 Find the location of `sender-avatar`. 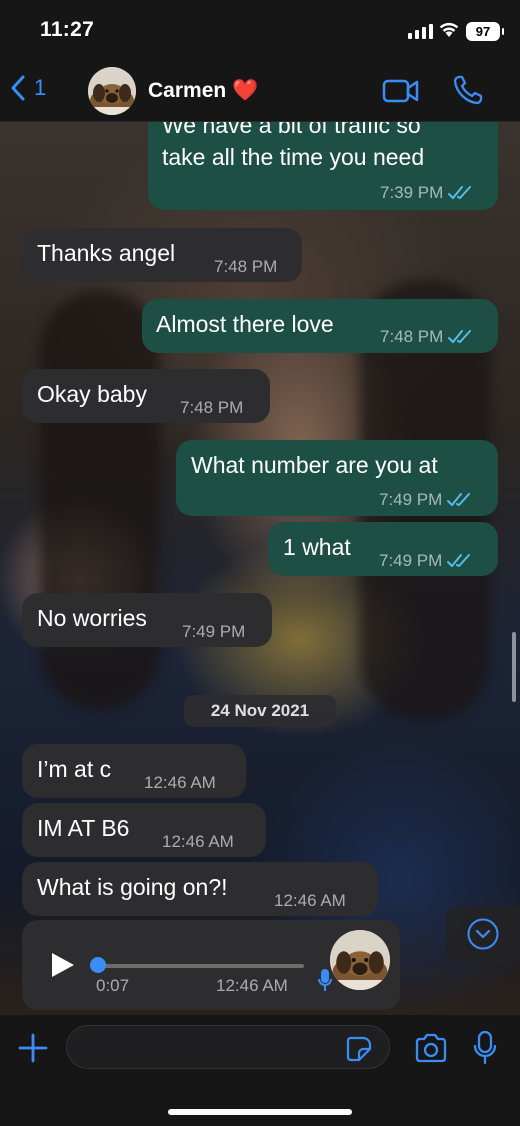

sender-avatar is located at coordinates (360, 960).